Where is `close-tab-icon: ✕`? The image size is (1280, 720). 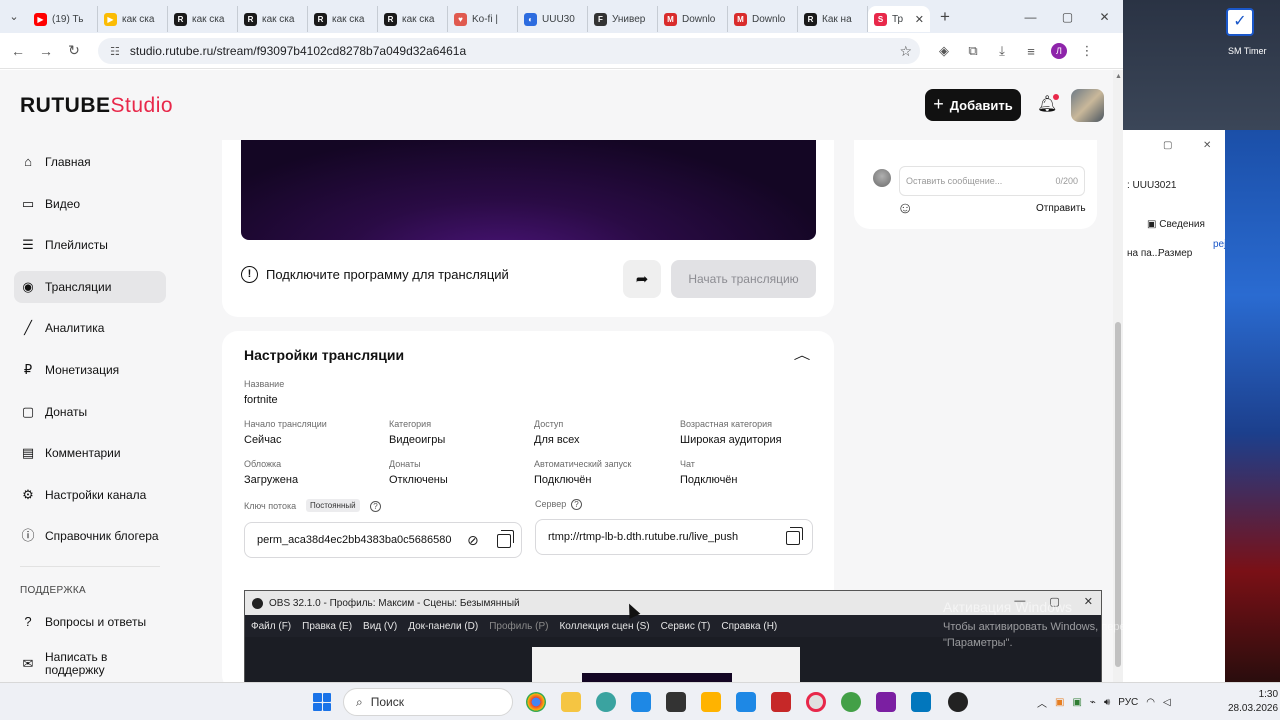 close-tab-icon: ✕ is located at coordinates (919, 19).